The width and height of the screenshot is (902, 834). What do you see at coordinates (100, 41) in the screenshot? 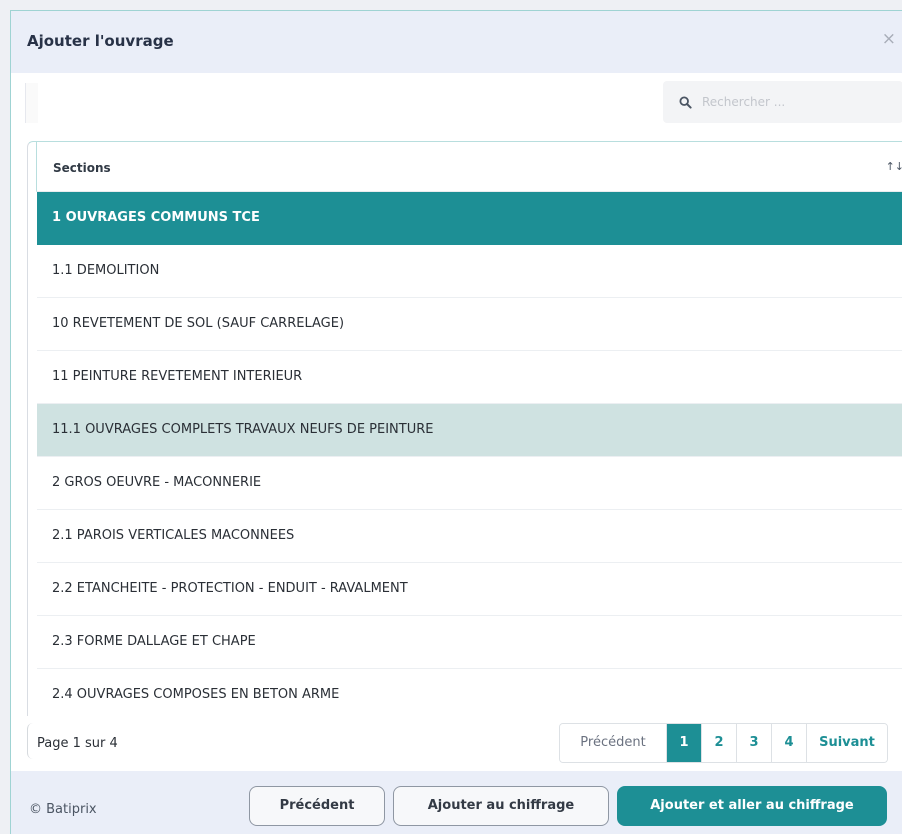
I see `modal-title: Ajouter l'ouvrage` at bounding box center [100, 41].